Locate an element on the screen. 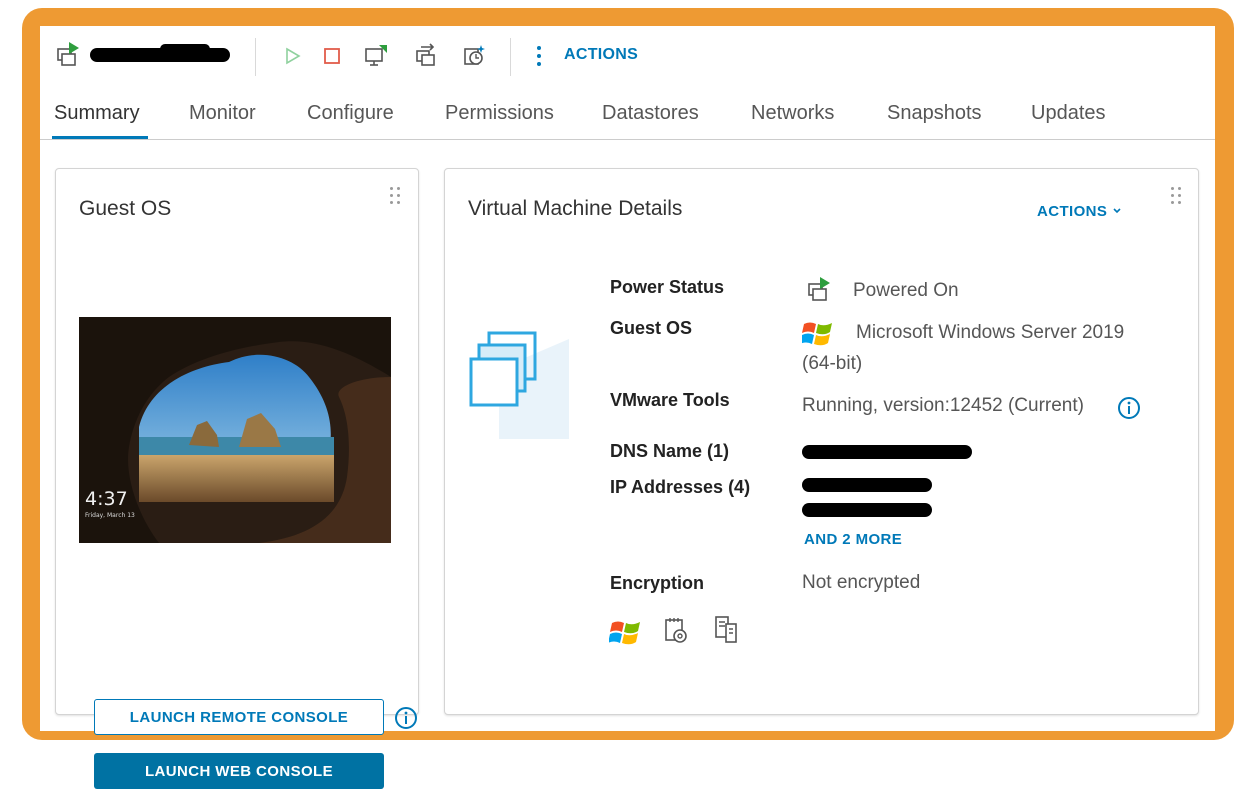  tab-summary: Summary is located at coordinates (97, 113).